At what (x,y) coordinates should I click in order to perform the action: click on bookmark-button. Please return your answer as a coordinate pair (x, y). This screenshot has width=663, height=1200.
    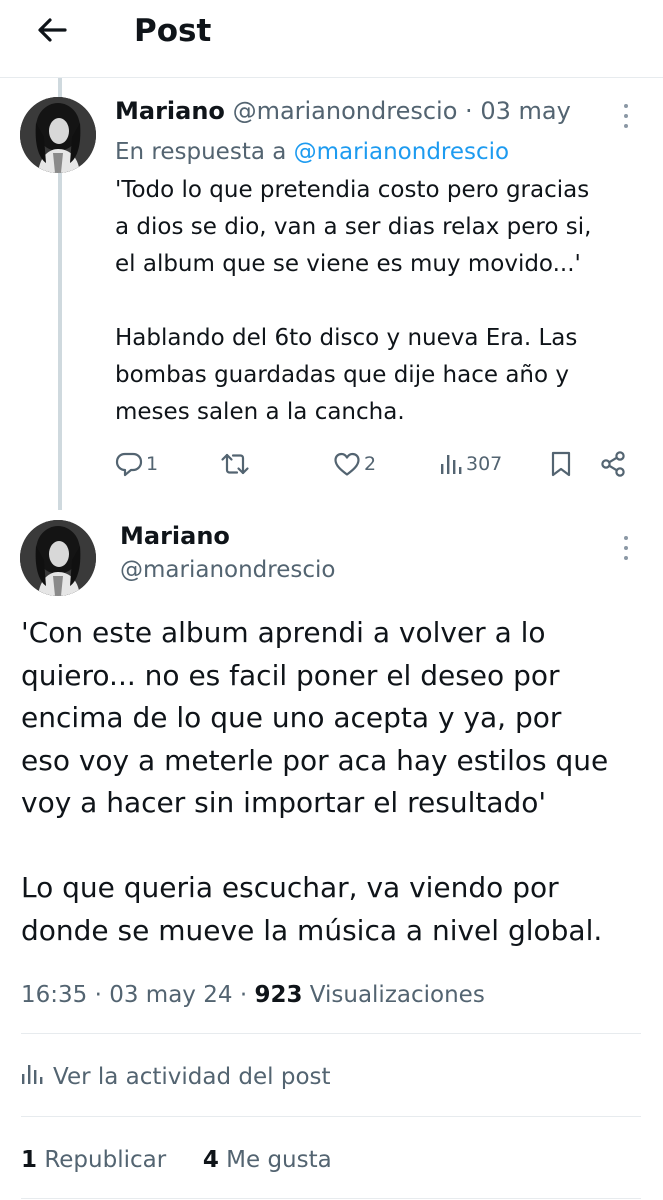
    Looking at the image, I should click on (561, 464).